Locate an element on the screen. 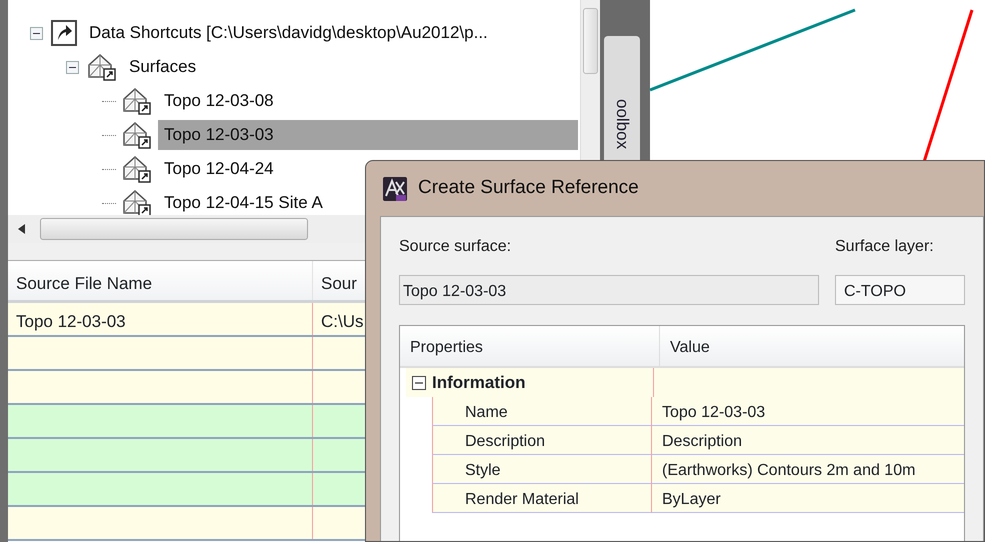 The width and height of the screenshot is (985, 542). table-cell: Topo 12-03-03 is located at coordinates (160, 319).